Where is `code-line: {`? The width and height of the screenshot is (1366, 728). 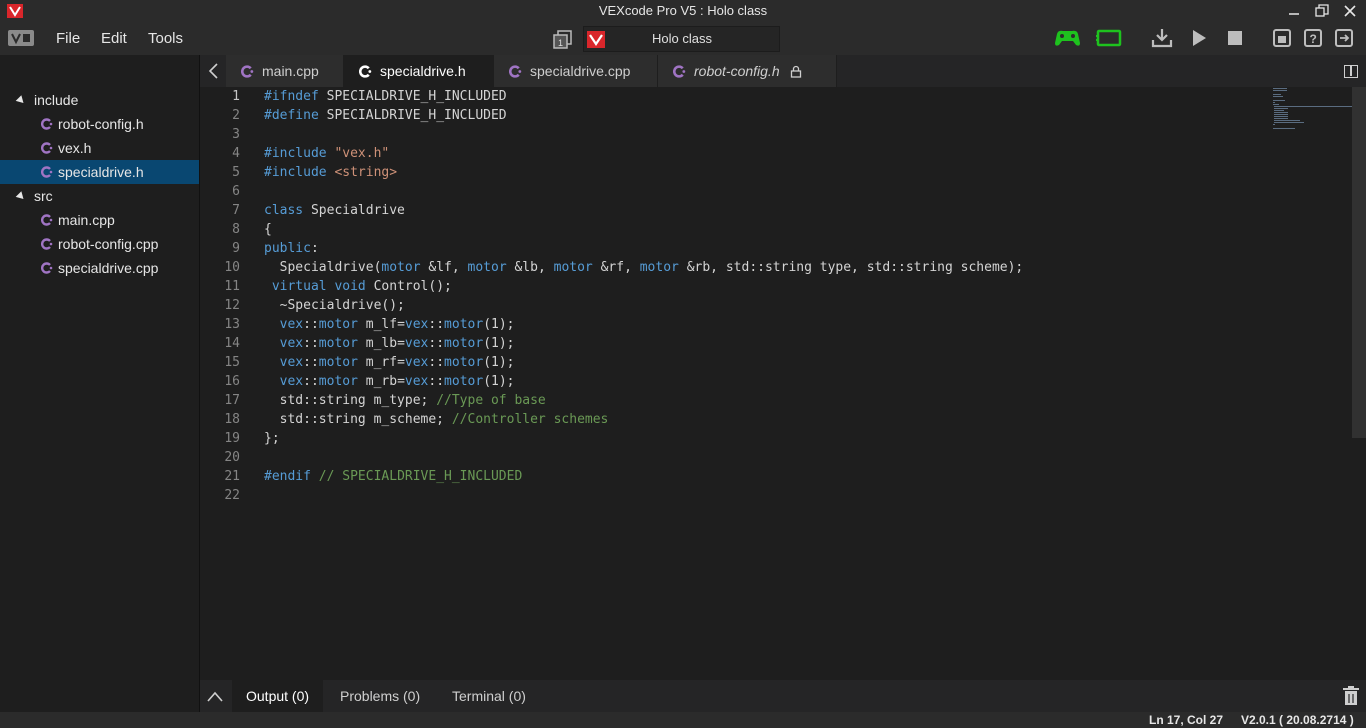
code-line: { is located at coordinates (268, 229).